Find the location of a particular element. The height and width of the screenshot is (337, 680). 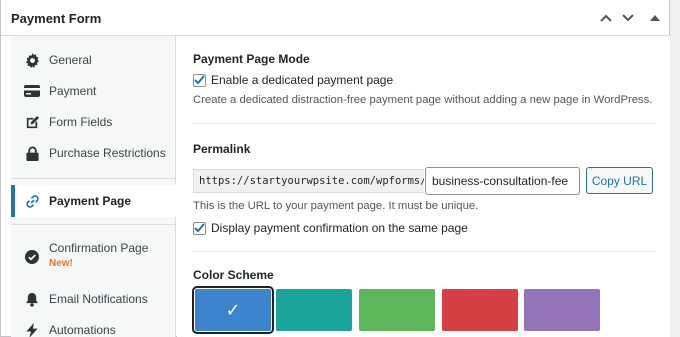

credit-card-icon is located at coordinates (32, 91).